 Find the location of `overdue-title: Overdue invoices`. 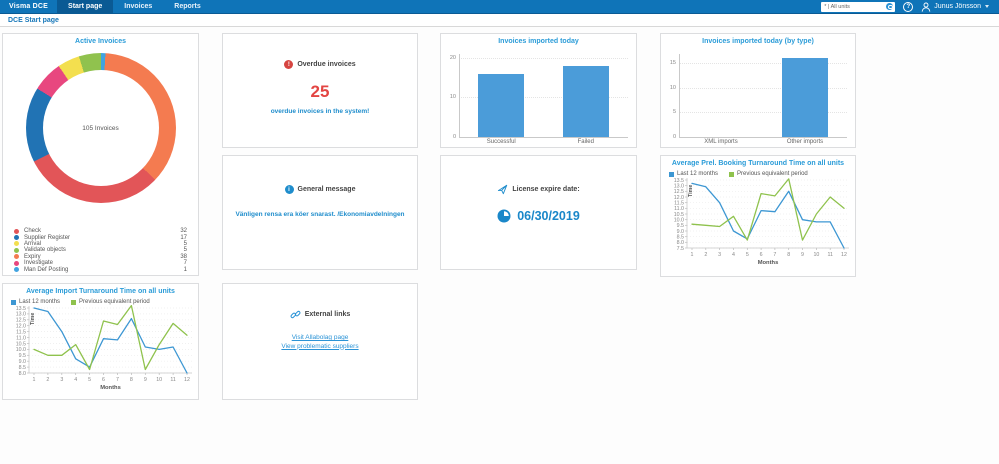

overdue-title: Overdue invoices is located at coordinates (326, 64).